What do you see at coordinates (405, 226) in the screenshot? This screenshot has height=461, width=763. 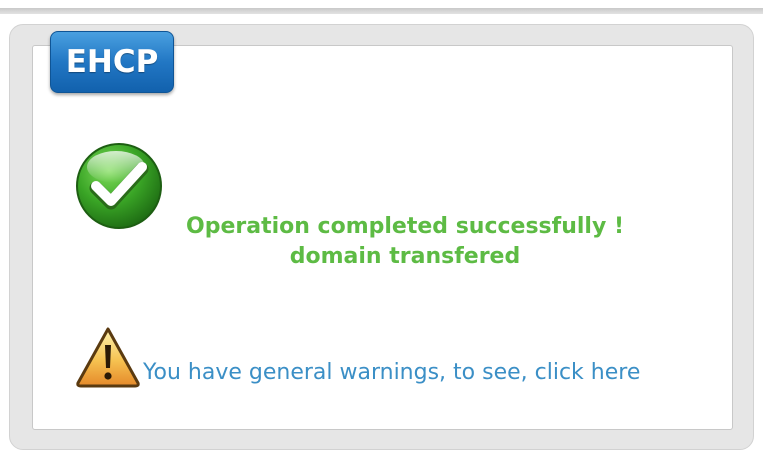 I see `success-line-1: Operation completed successfully !` at bounding box center [405, 226].